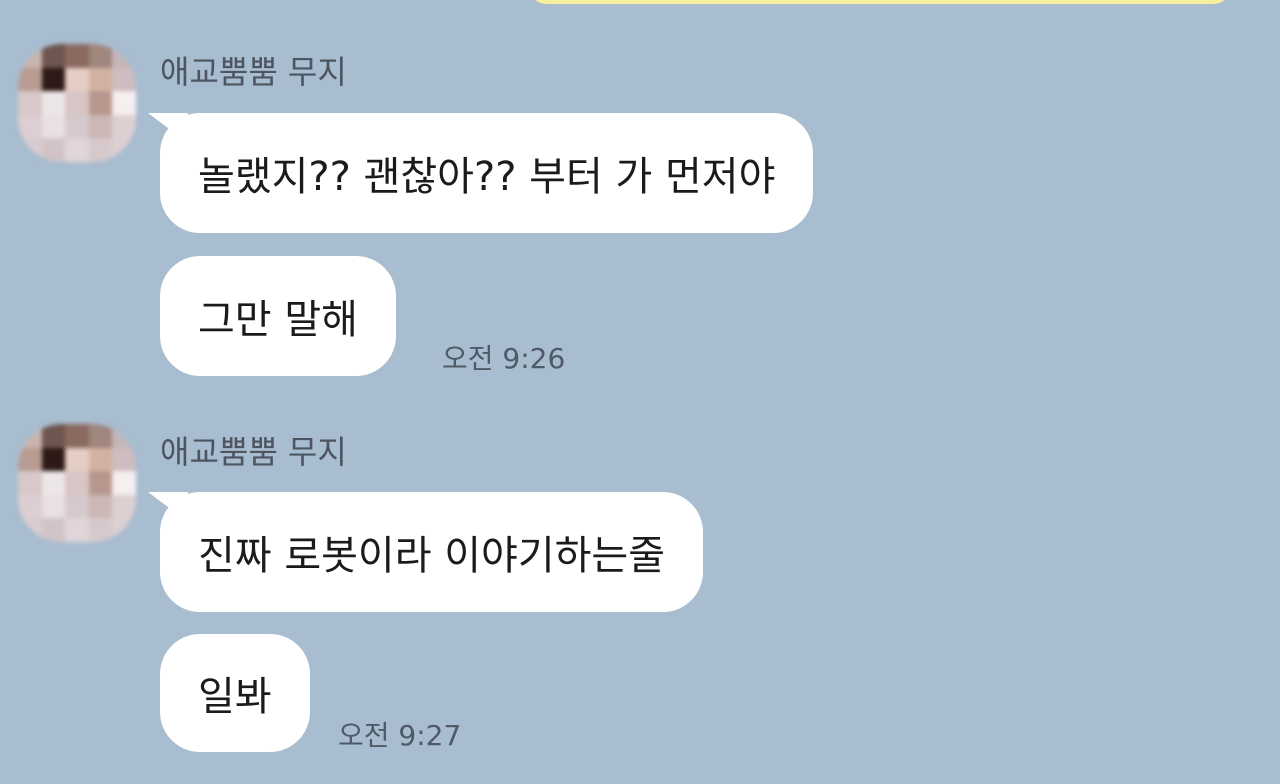 The height and width of the screenshot is (784, 1280). I want to click on my-message-bubble-partial, so click(880, 2).